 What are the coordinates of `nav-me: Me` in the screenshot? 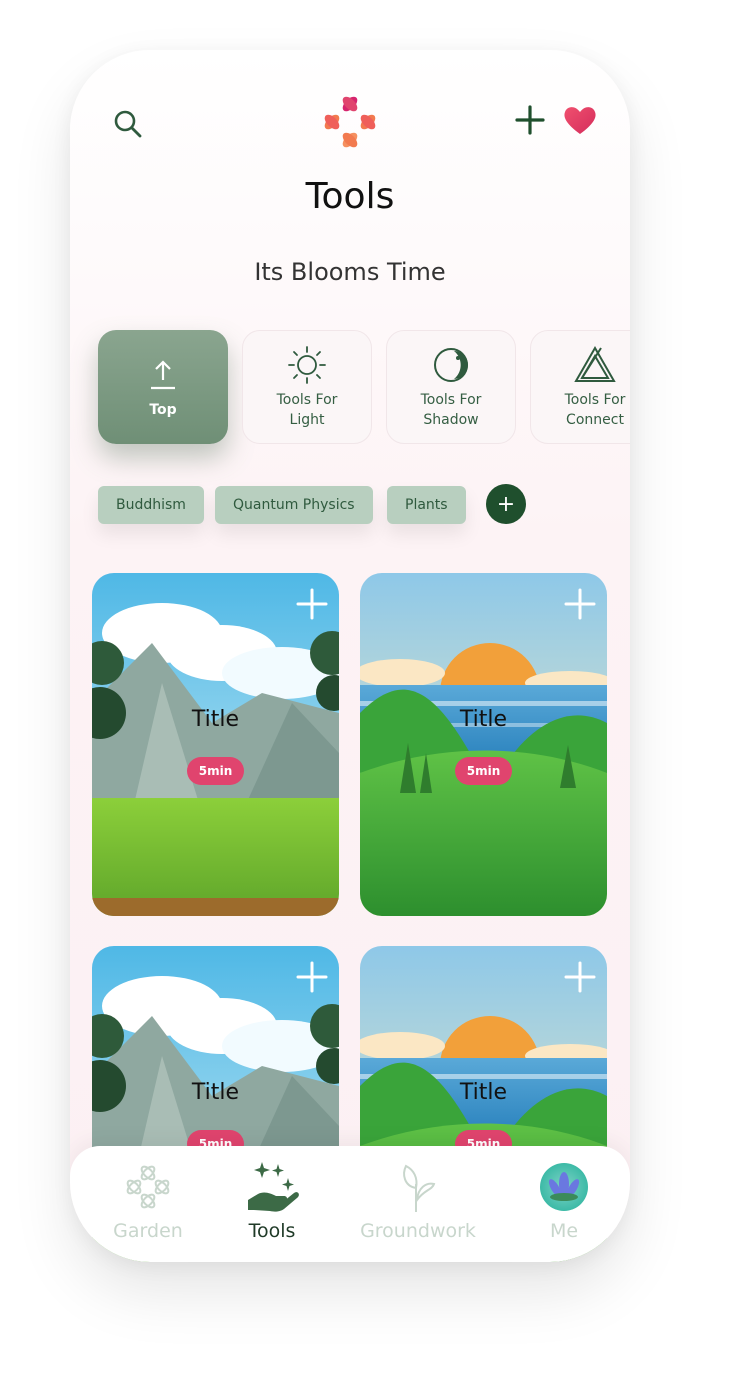 It's located at (562, 1208).